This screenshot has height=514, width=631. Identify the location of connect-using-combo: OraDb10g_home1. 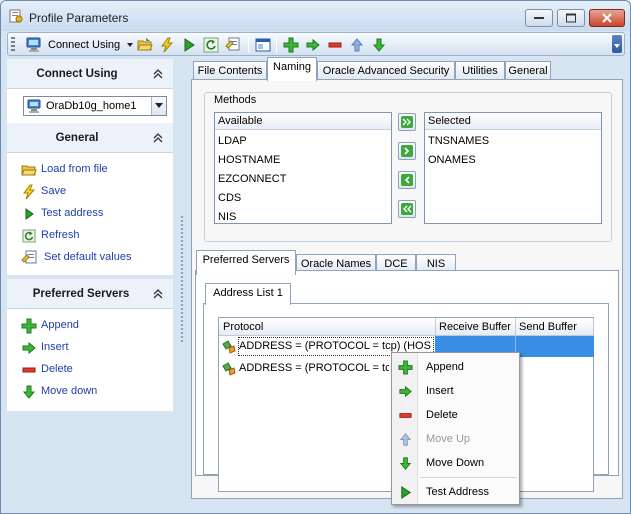
(95, 106).